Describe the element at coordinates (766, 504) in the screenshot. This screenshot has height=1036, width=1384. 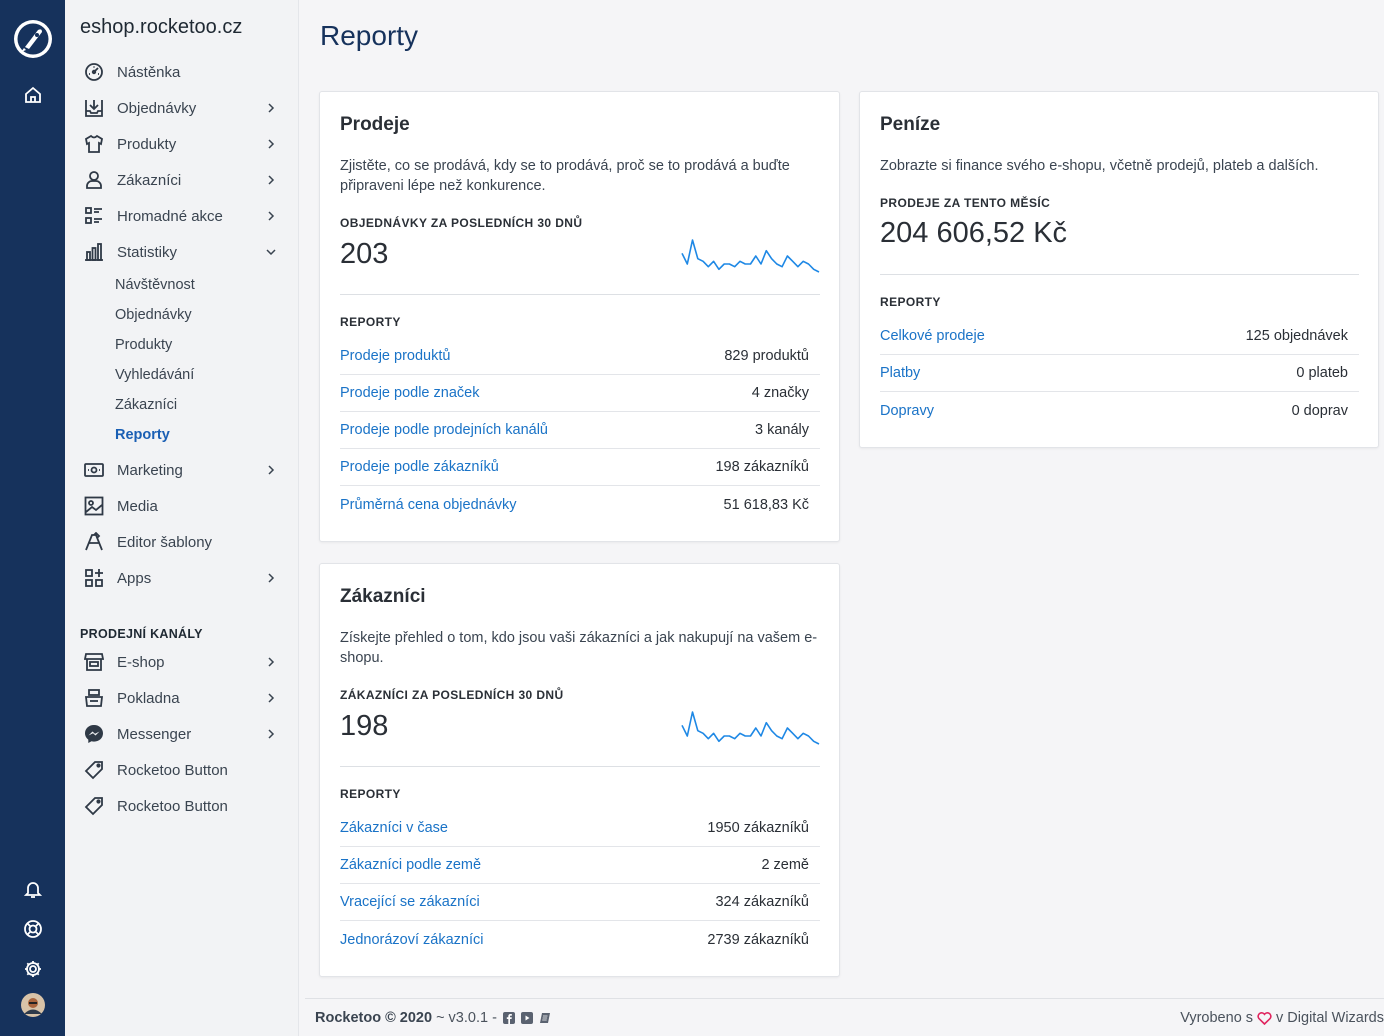
I see `report-value: 51 618,83 Kč` at that location.